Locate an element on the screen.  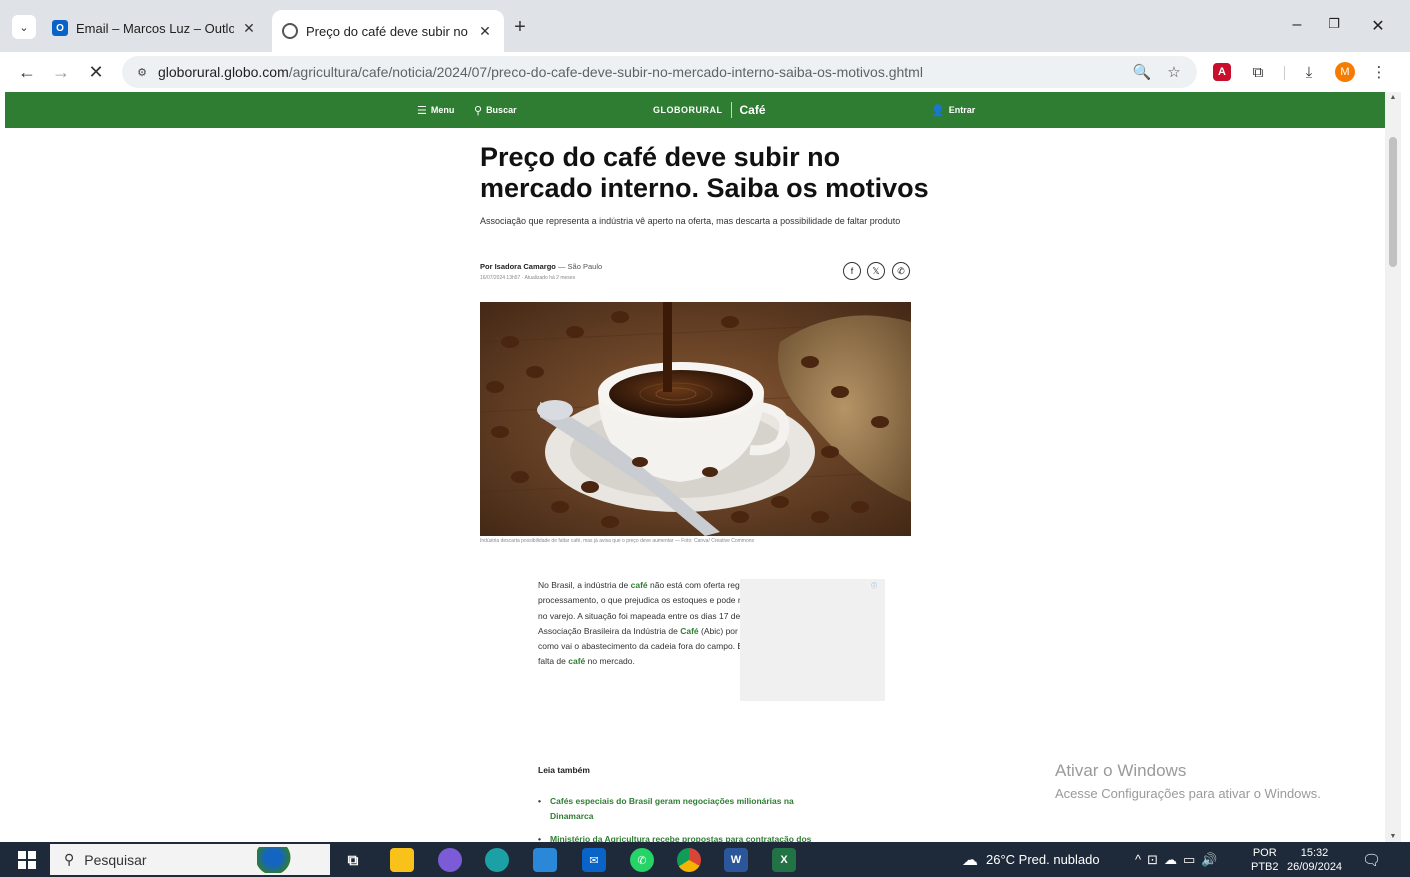
keyword-link: Café is located at coordinates (689, 631).